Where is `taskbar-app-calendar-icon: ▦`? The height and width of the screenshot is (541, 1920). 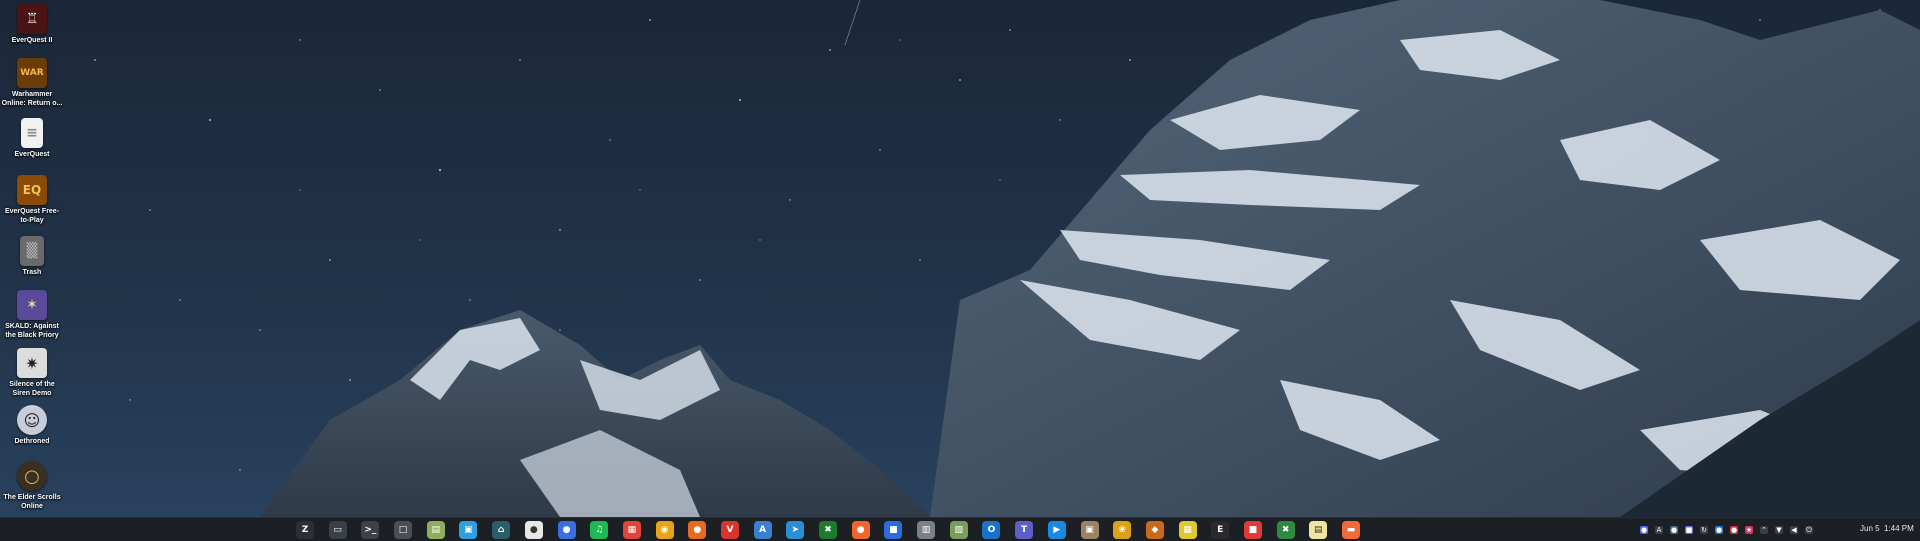
taskbar-app-calendar-icon: ▦ is located at coordinates (631, 530).